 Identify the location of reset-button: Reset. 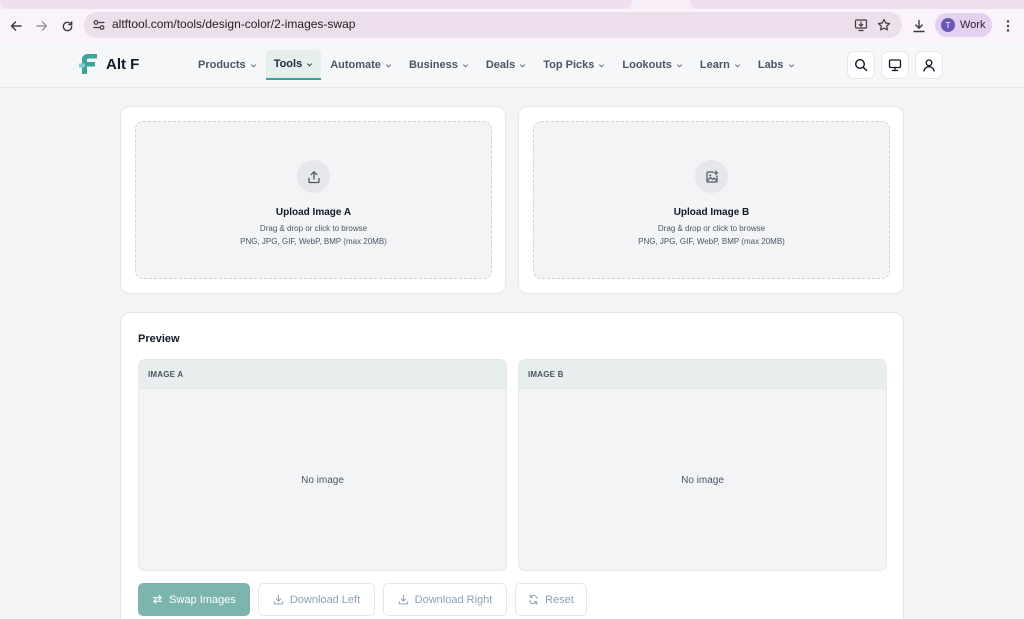
(551, 599).